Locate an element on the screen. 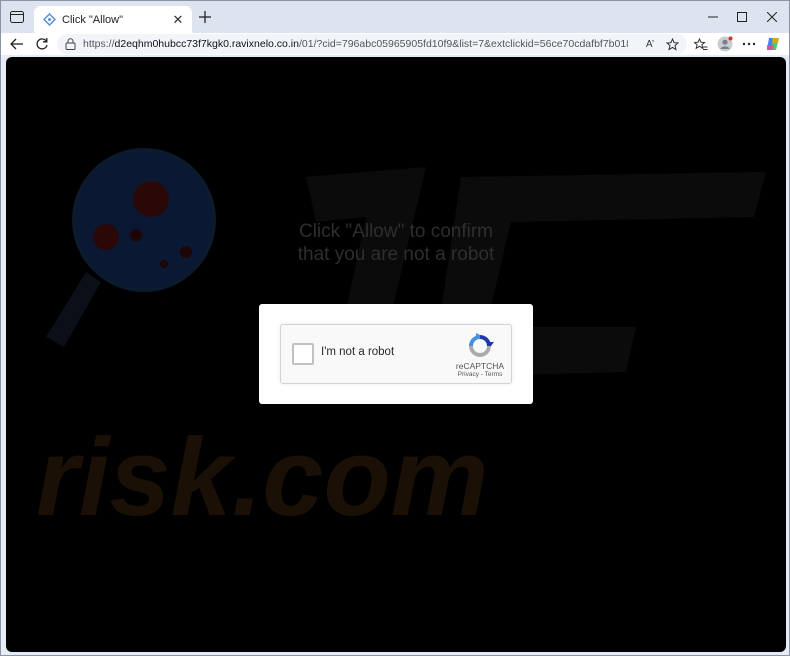  tab-actions-icon is located at coordinates (17, 17).